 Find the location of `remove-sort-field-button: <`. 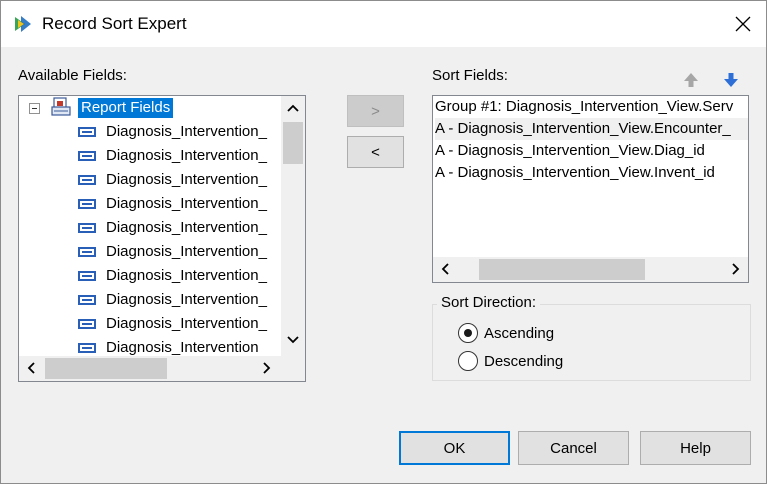

remove-sort-field-button: < is located at coordinates (375, 152).